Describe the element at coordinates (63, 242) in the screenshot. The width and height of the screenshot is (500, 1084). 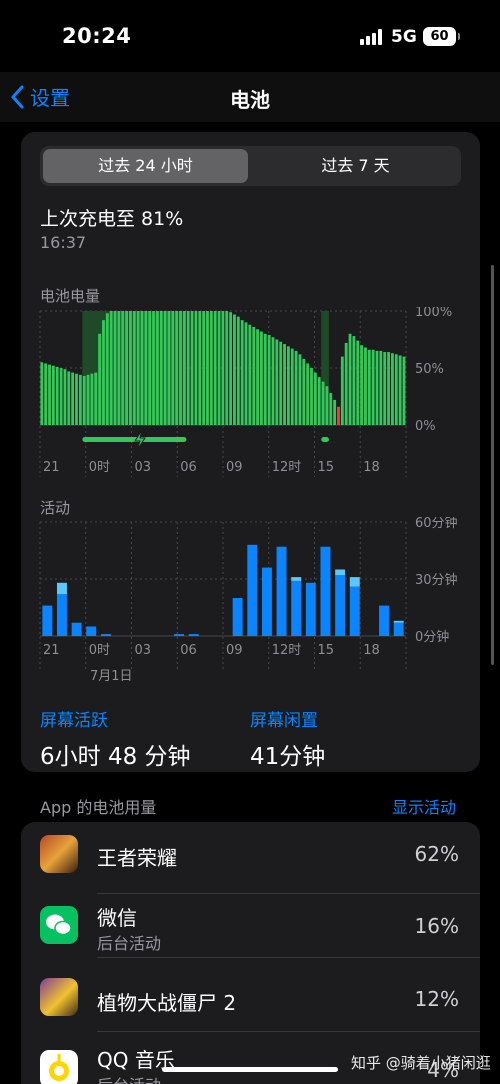
I see `last-charge-time: 16:37` at that location.